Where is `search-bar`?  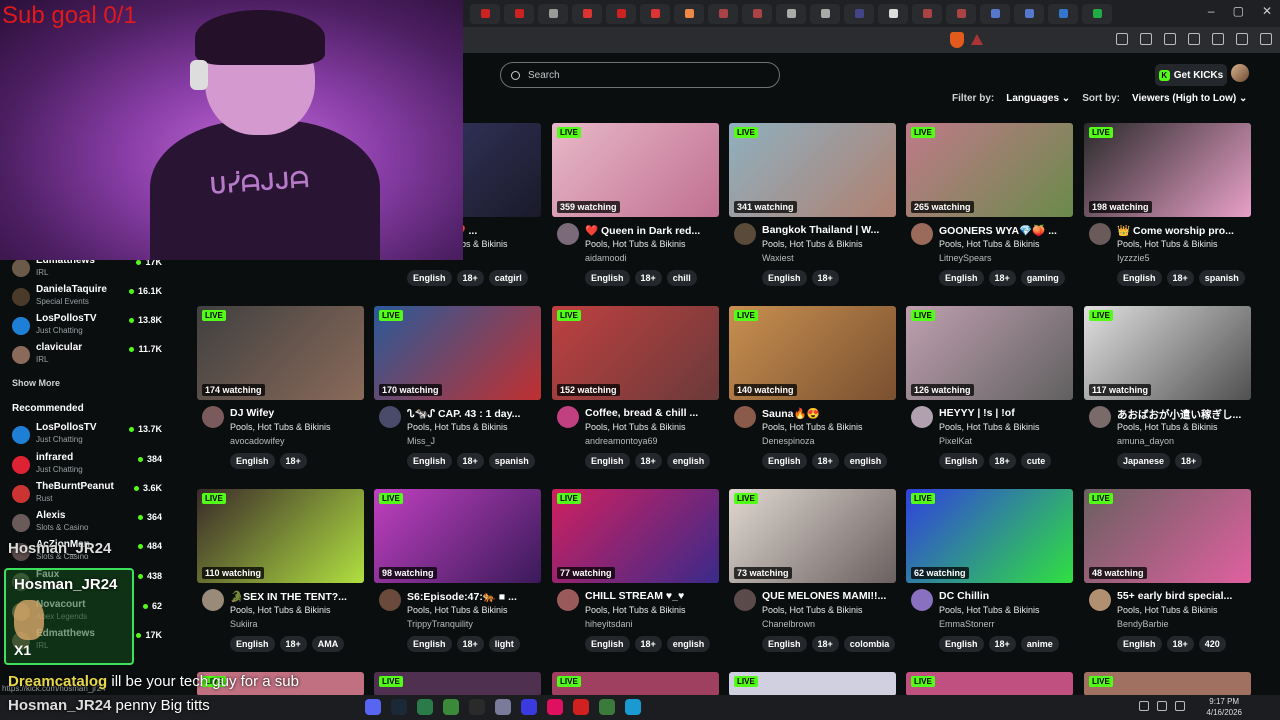
search-bar is located at coordinates (640, 75).